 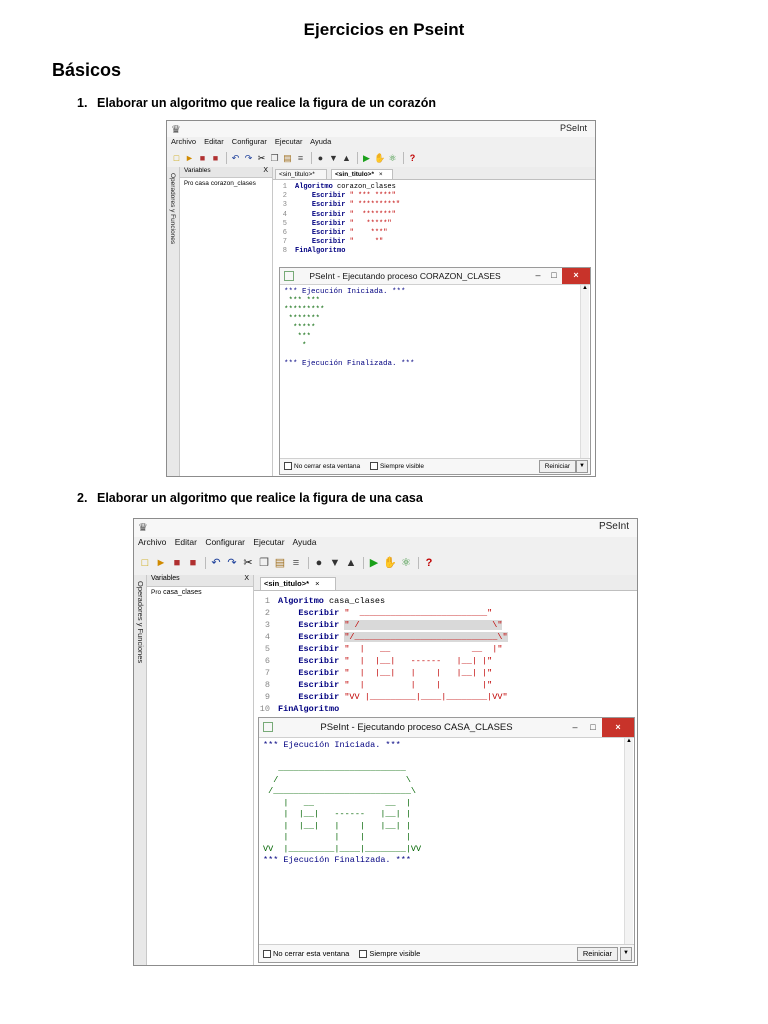 What do you see at coordinates (314, 187) in the screenshot?
I see `code-keyword: Algoritmo` at bounding box center [314, 187].